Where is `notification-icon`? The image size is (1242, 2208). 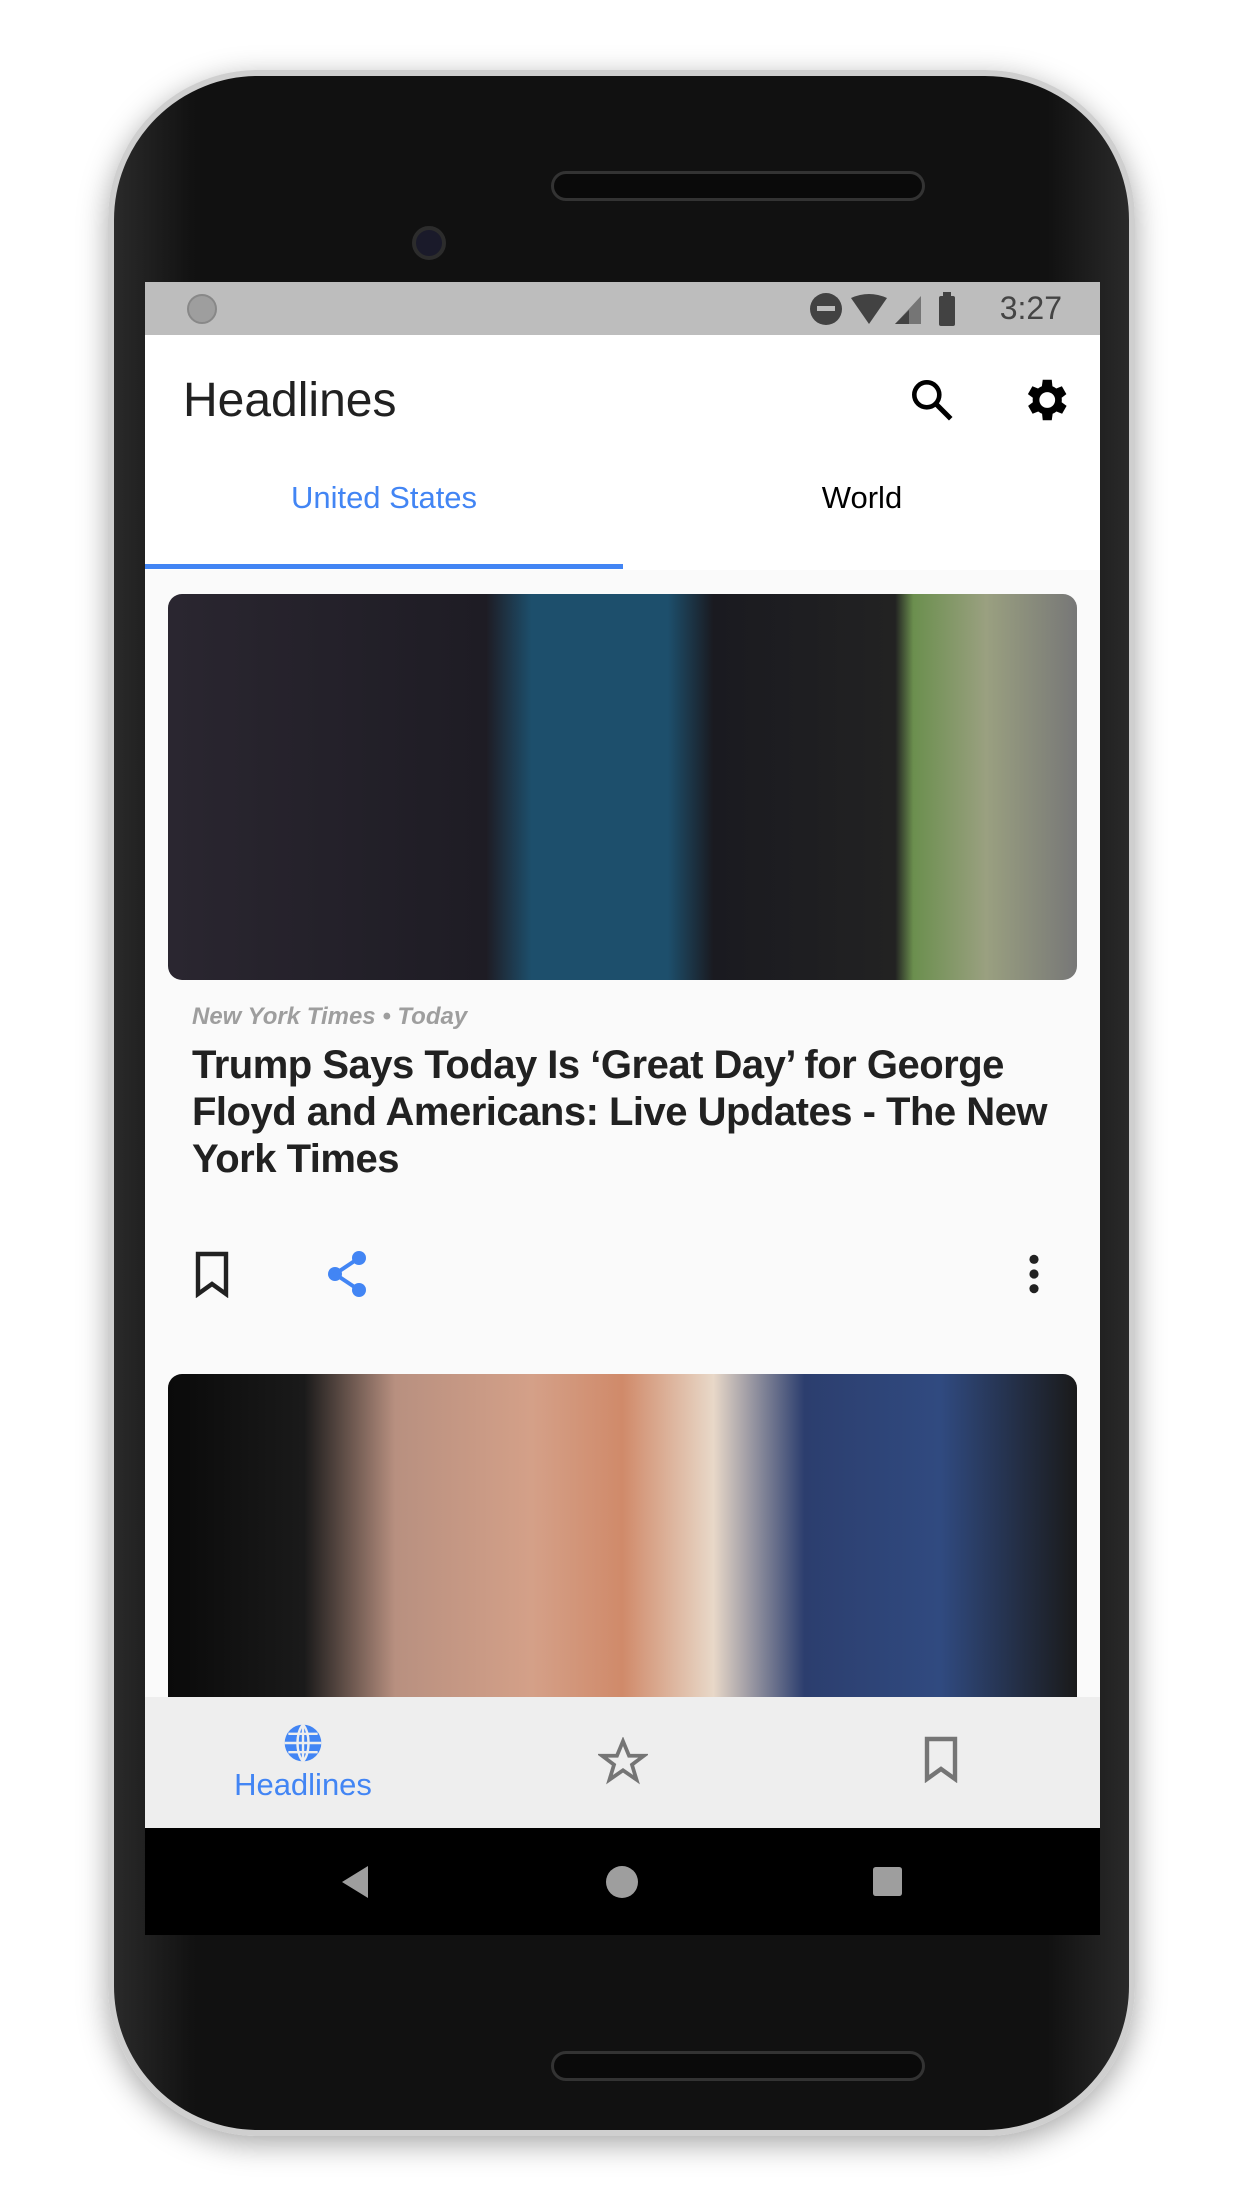
notification-icon is located at coordinates (202, 309).